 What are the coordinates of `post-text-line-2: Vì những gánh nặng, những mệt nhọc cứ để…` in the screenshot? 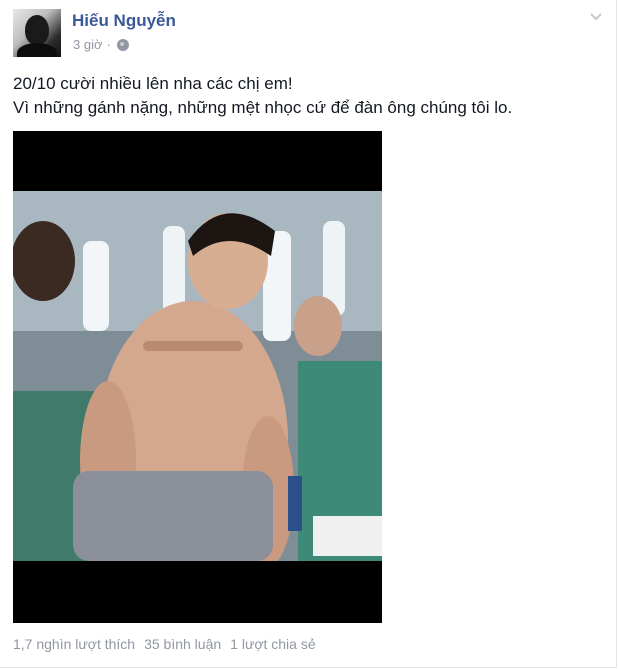 It's located at (263, 107).